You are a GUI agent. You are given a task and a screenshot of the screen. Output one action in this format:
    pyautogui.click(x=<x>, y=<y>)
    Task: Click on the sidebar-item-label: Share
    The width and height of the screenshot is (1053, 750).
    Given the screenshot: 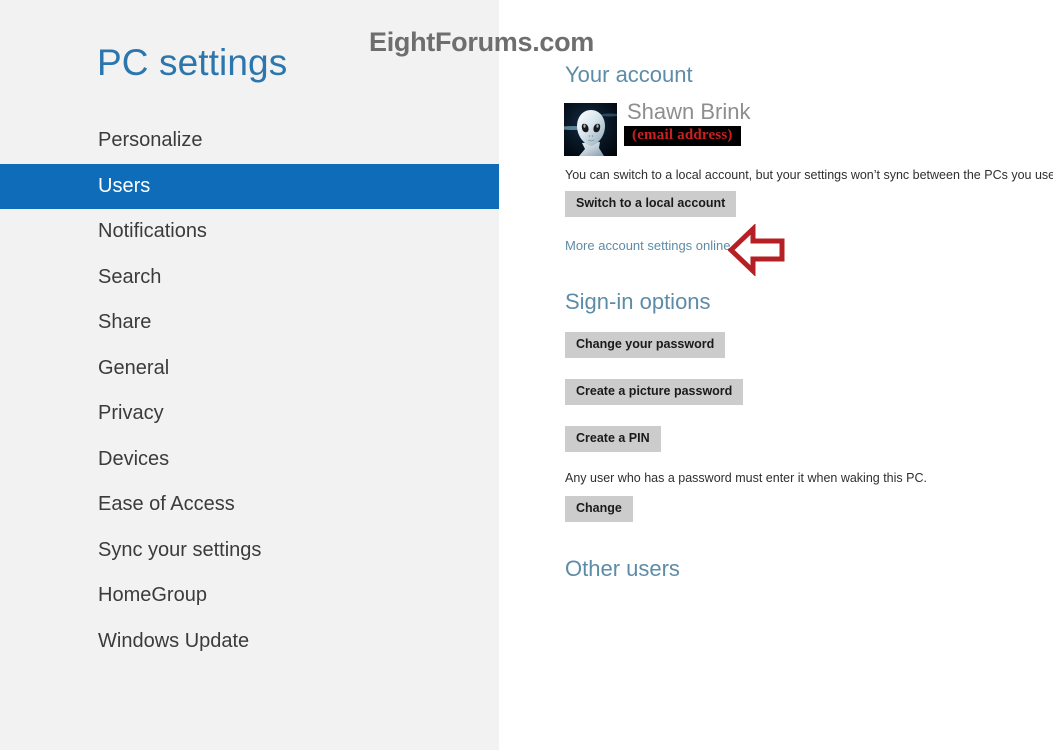 What is the action you would take?
    pyautogui.click(x=125, y=322)
    